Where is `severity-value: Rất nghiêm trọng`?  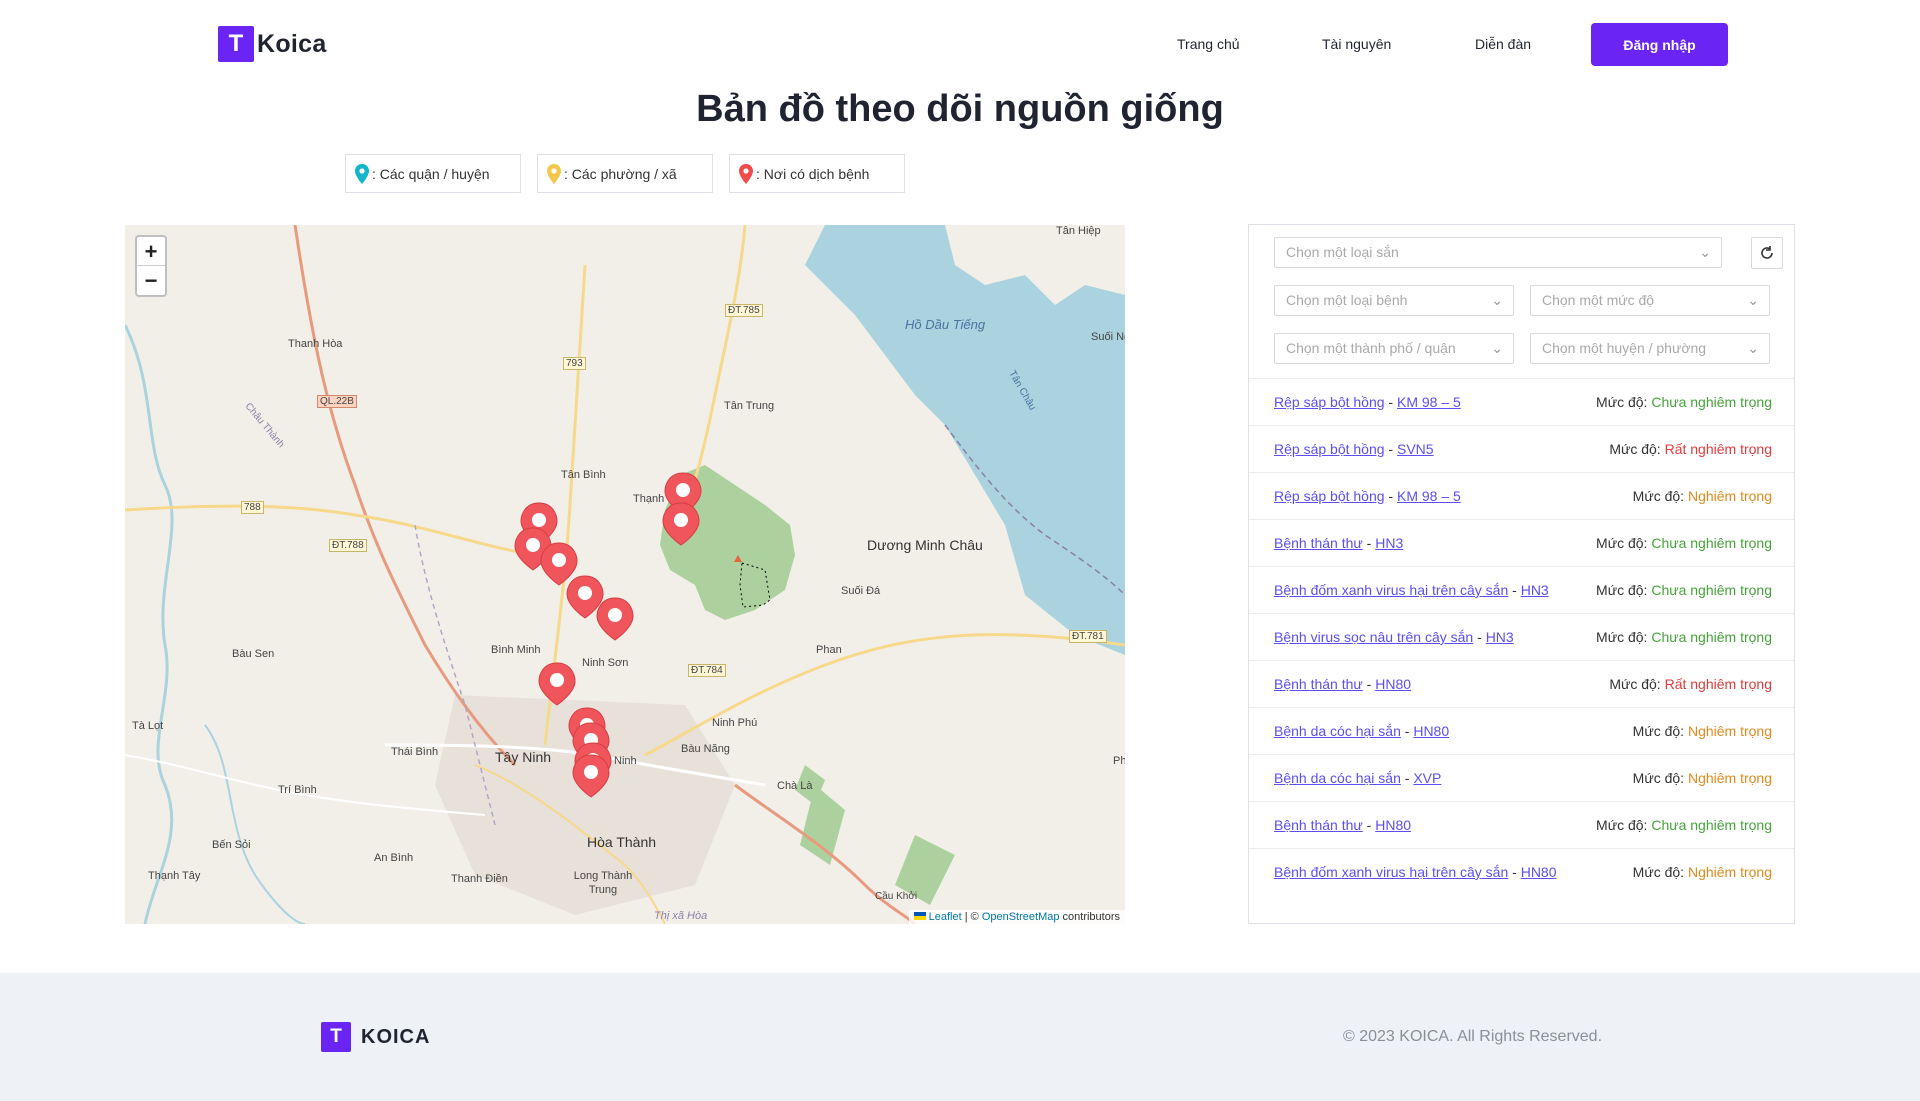
severity-value: Rất nghiêm trọng is located at coordinates (1718, 684).